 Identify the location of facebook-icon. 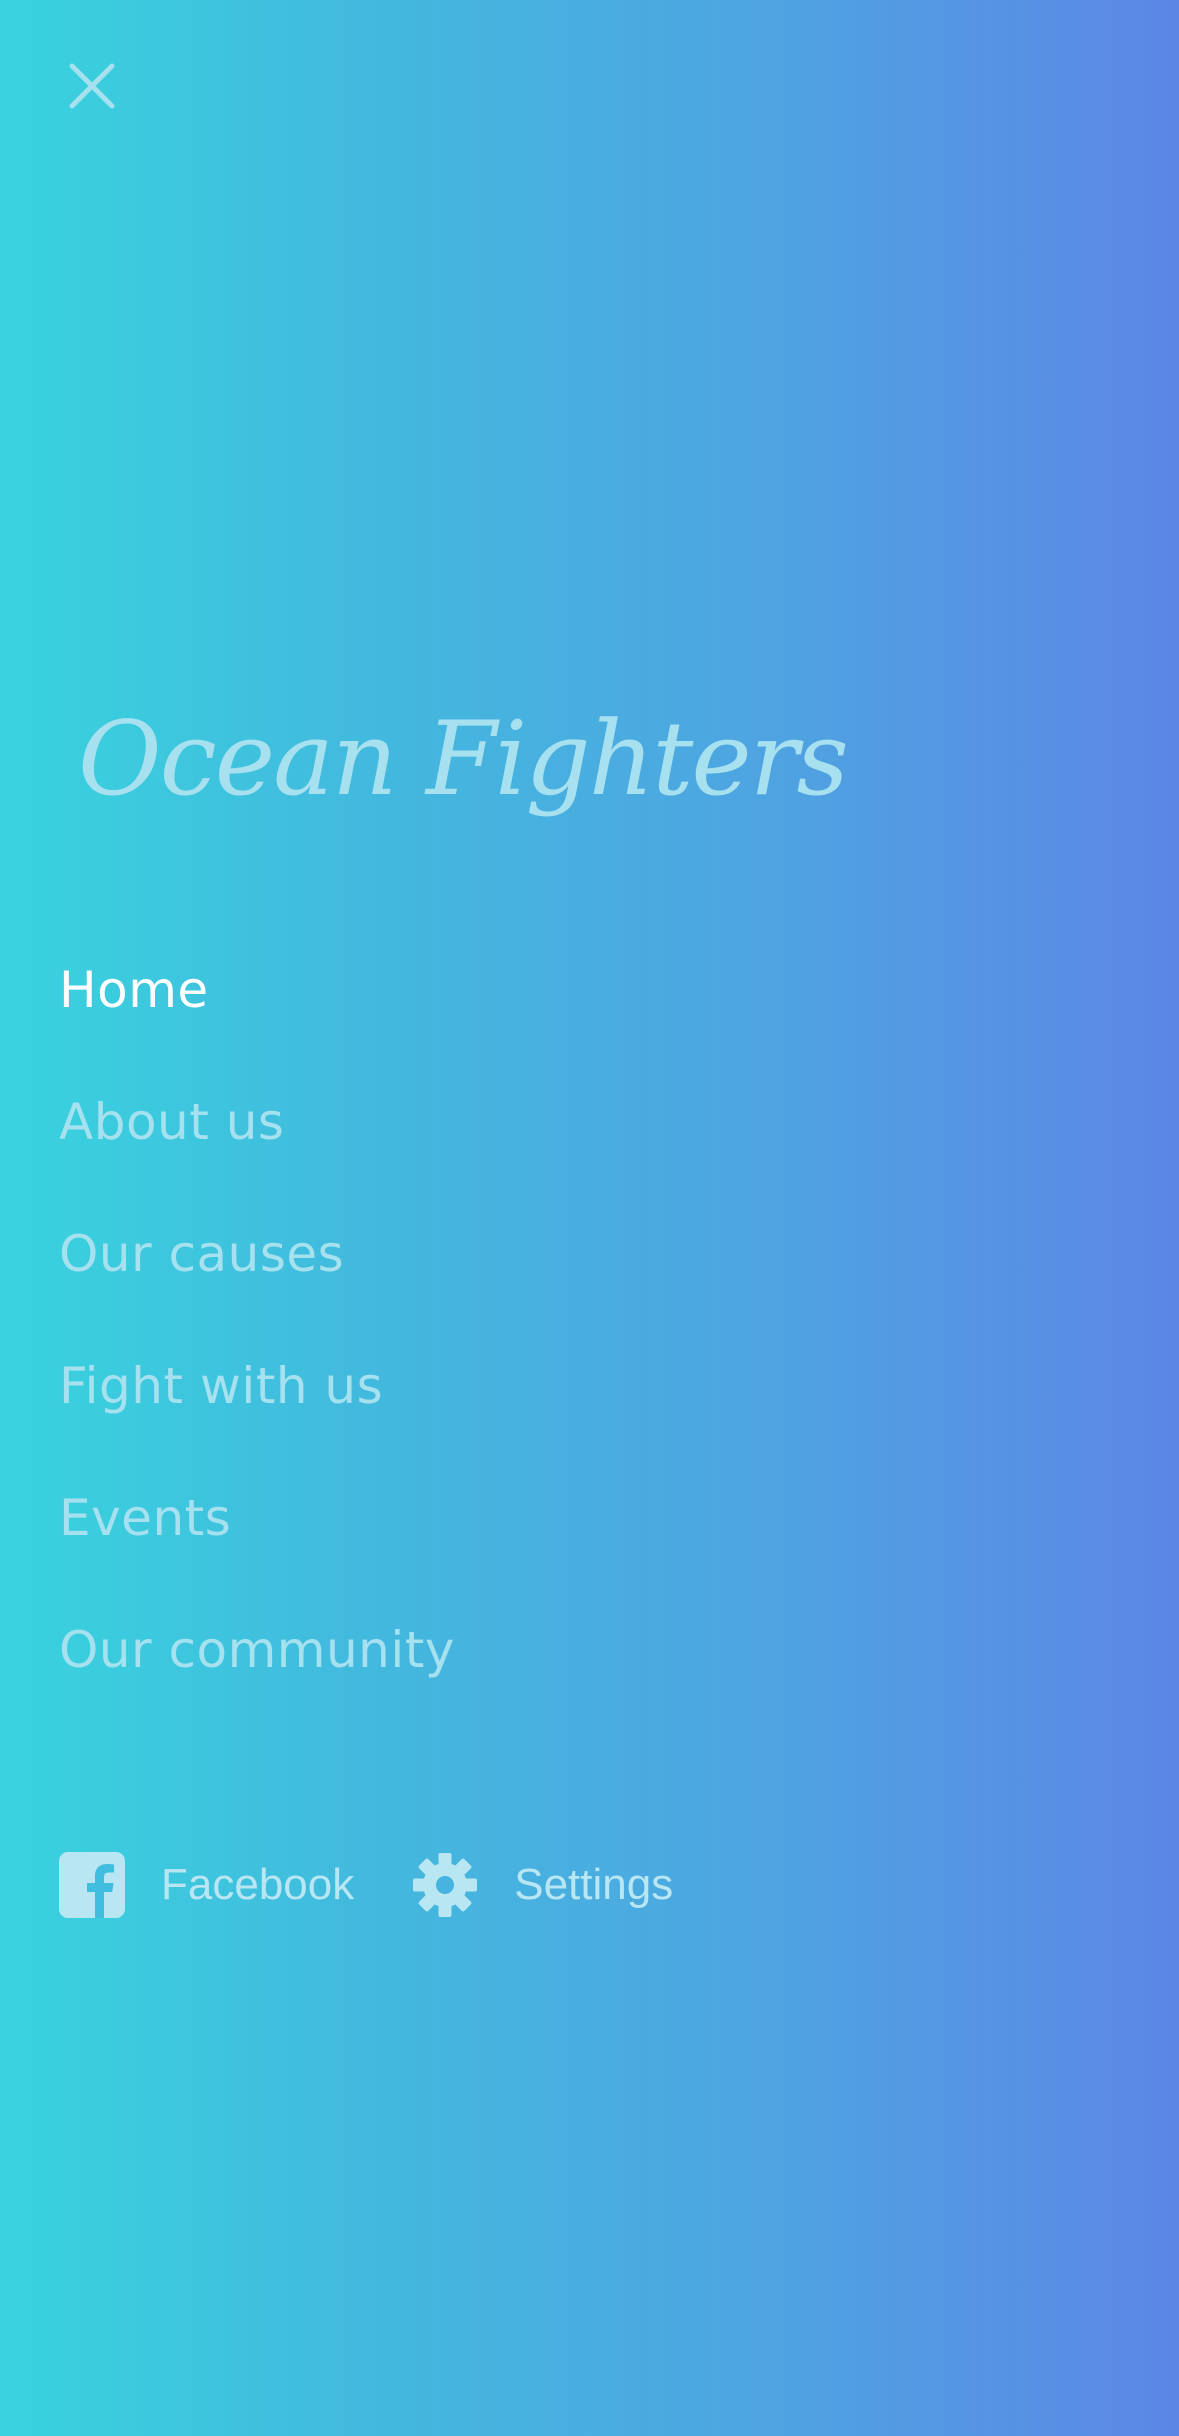
(92, 1885).